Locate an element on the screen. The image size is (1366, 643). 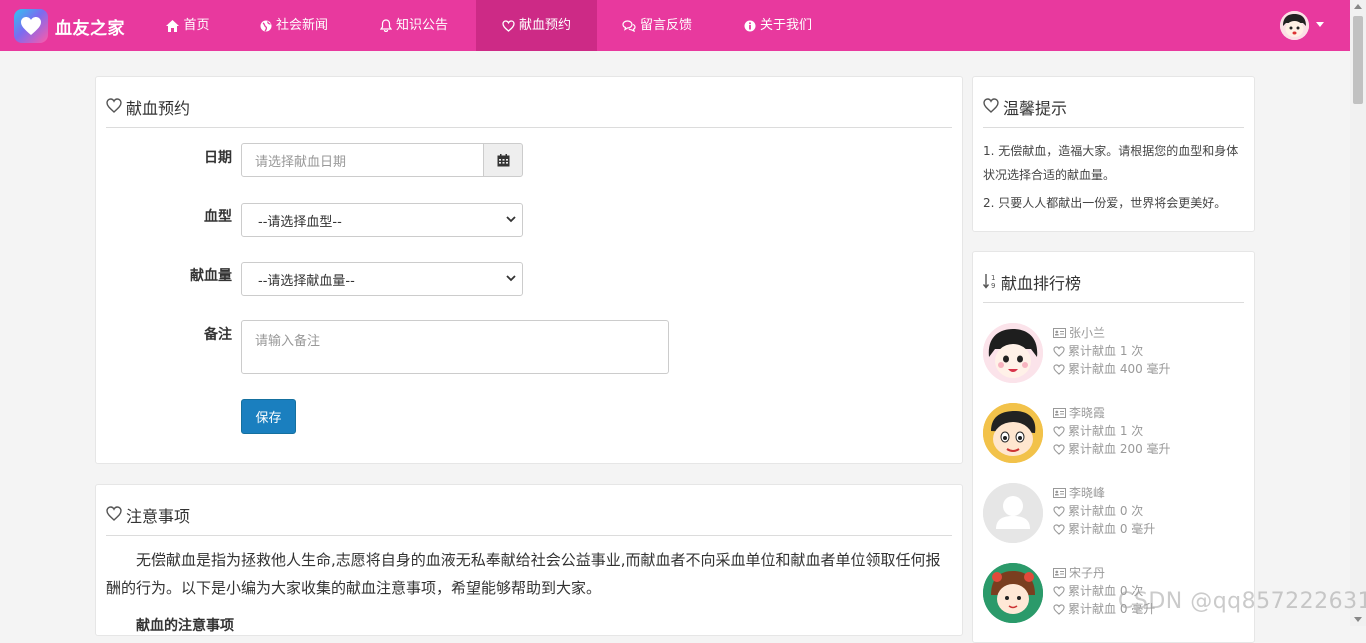
user-menu-caret-icon is located at coordinates (1320, 24).